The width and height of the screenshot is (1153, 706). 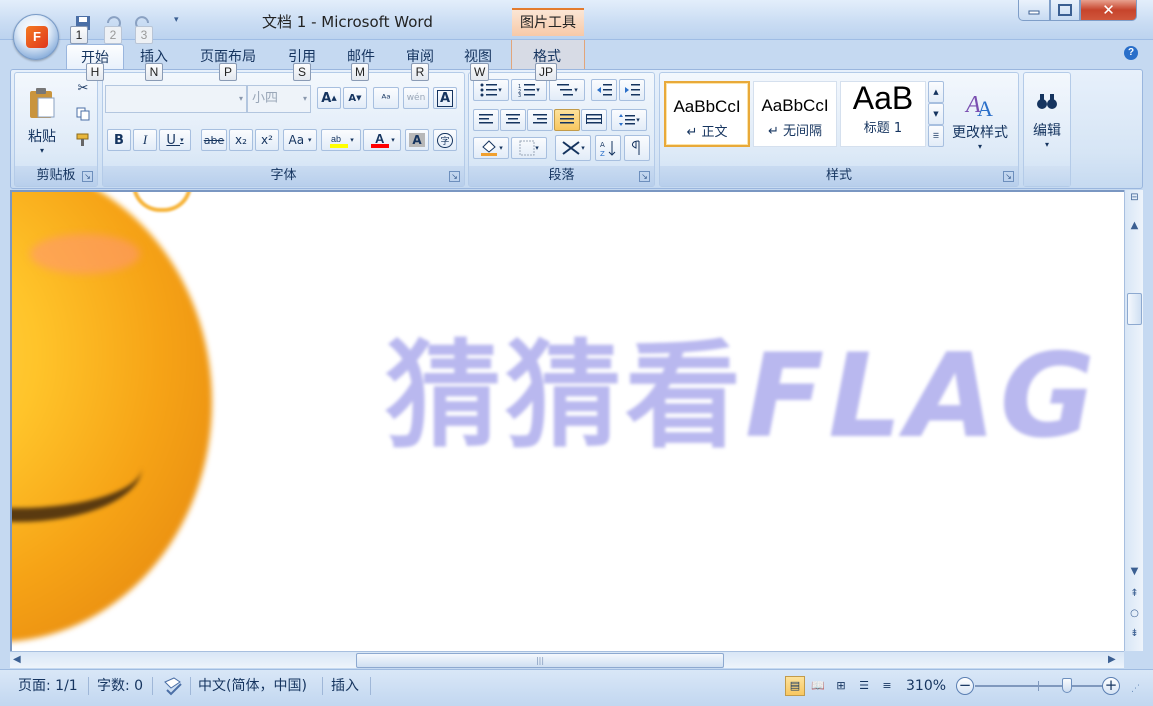 I want to click on scroll-up-icon: ▲, so click(x=1134, y=225).